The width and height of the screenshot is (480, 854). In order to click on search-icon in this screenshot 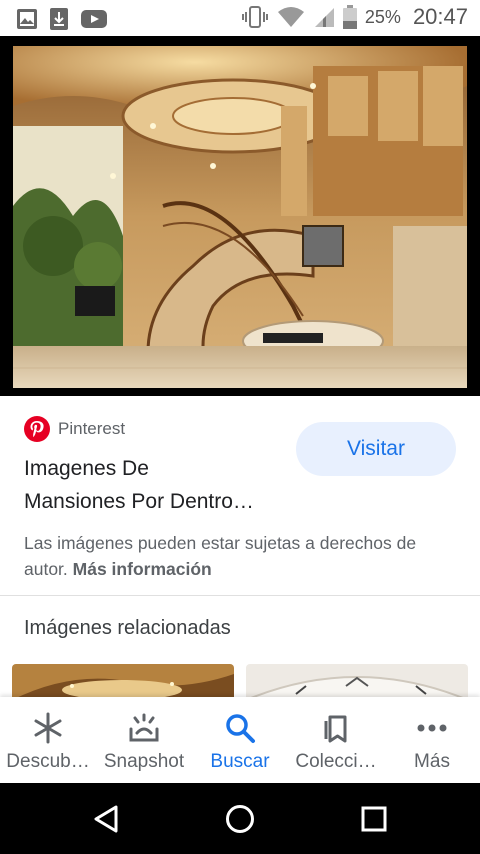, I will do `click(240, 728)`.